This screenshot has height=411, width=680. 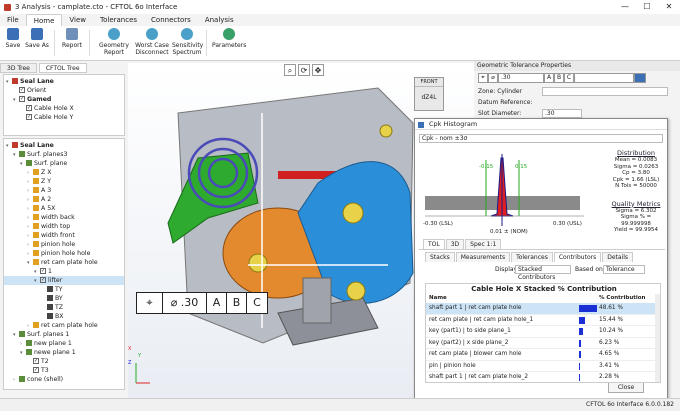 I want to click on tree-item: › A 3, so click(x=27, y=190).